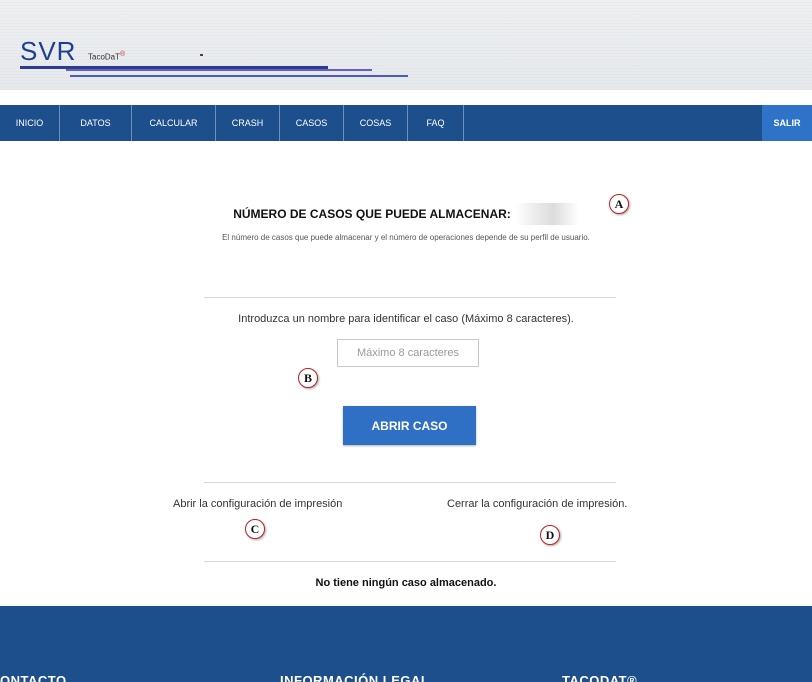 The height and width of the screenshot is (682, 812). Describe the element at coordinates (355, 677) in the screenshot. I see `footer-heading-legal: INFORMACIÓN LEGAL` at that location.